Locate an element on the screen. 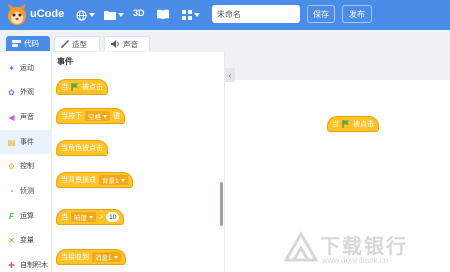 The width and height of the screenshot is (450, 272). tab-label: 声音 is located at coordinates (130, 44).